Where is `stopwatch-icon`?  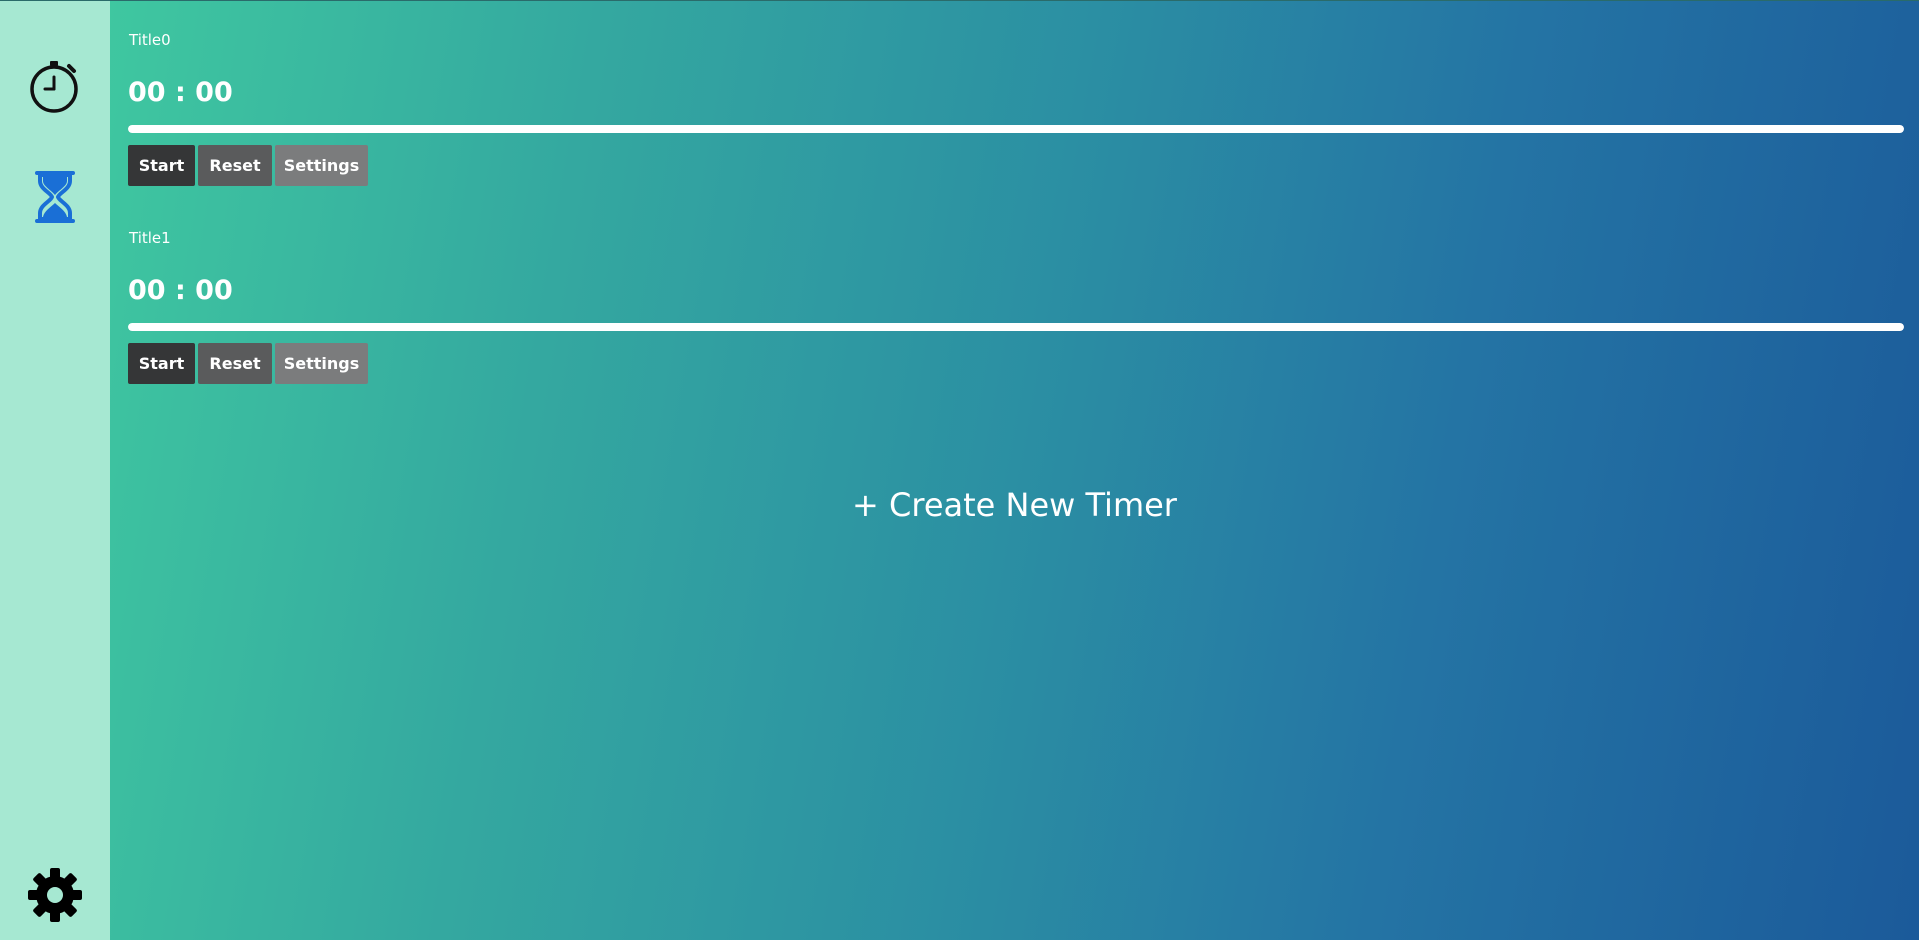 stopwatch-icon is located at coordinates (55, 86).